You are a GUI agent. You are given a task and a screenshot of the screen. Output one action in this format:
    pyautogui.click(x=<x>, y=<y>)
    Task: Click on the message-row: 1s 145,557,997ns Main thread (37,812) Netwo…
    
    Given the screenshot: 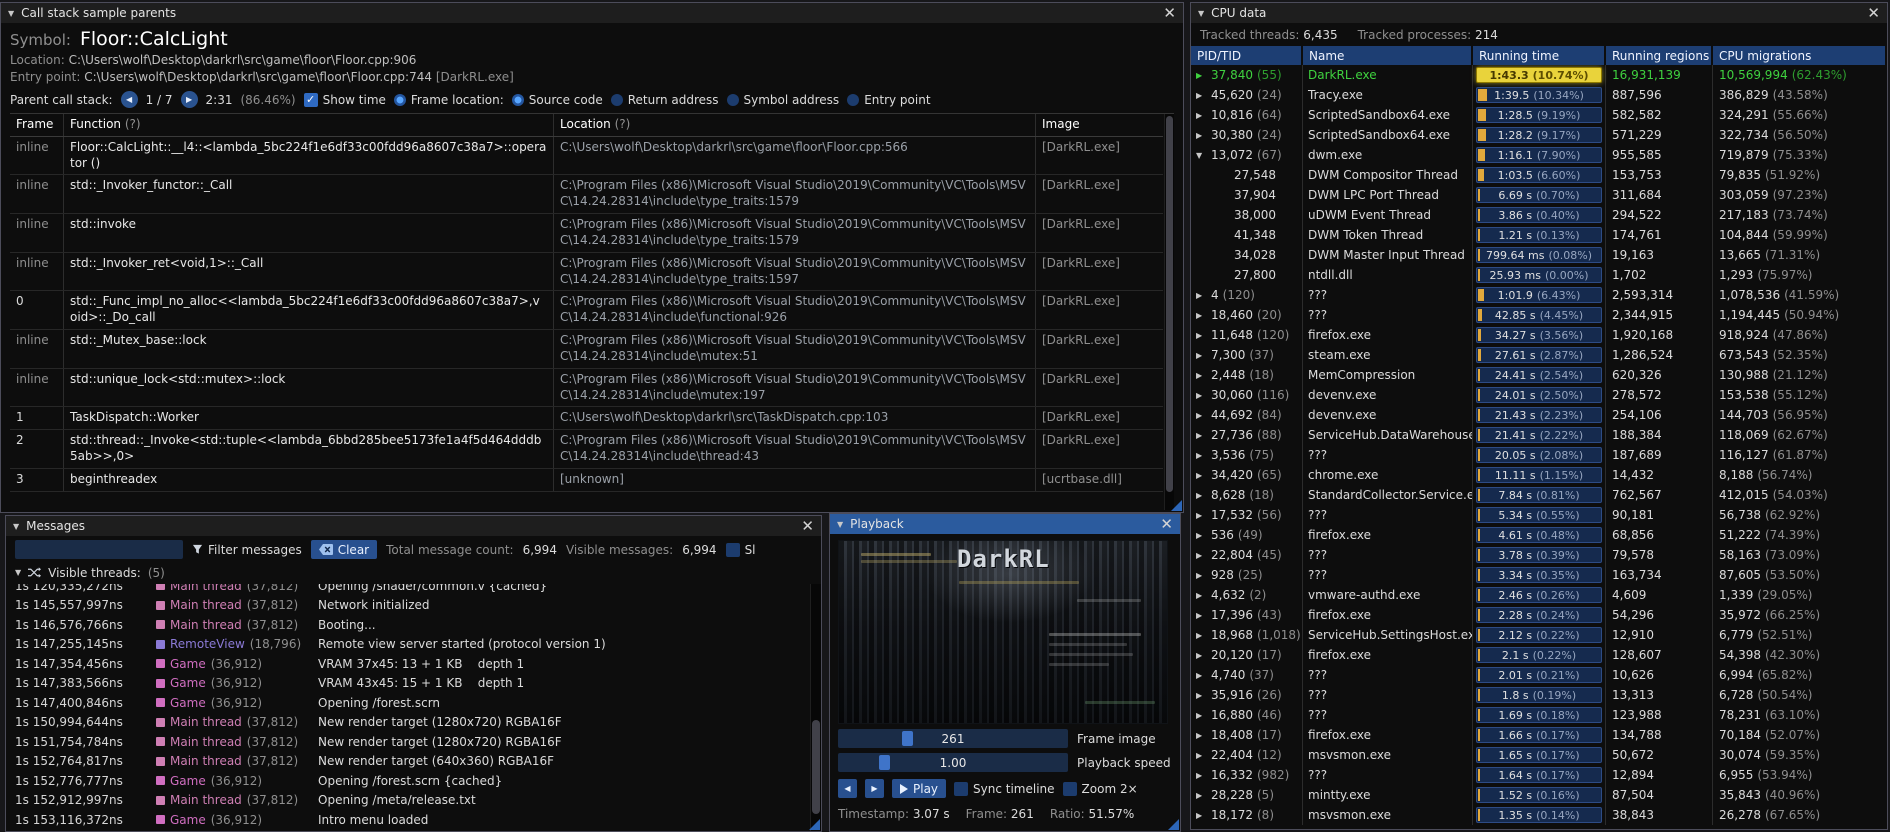 What is the action you would take?
    pyautogui.click(x=407, y=606)
    